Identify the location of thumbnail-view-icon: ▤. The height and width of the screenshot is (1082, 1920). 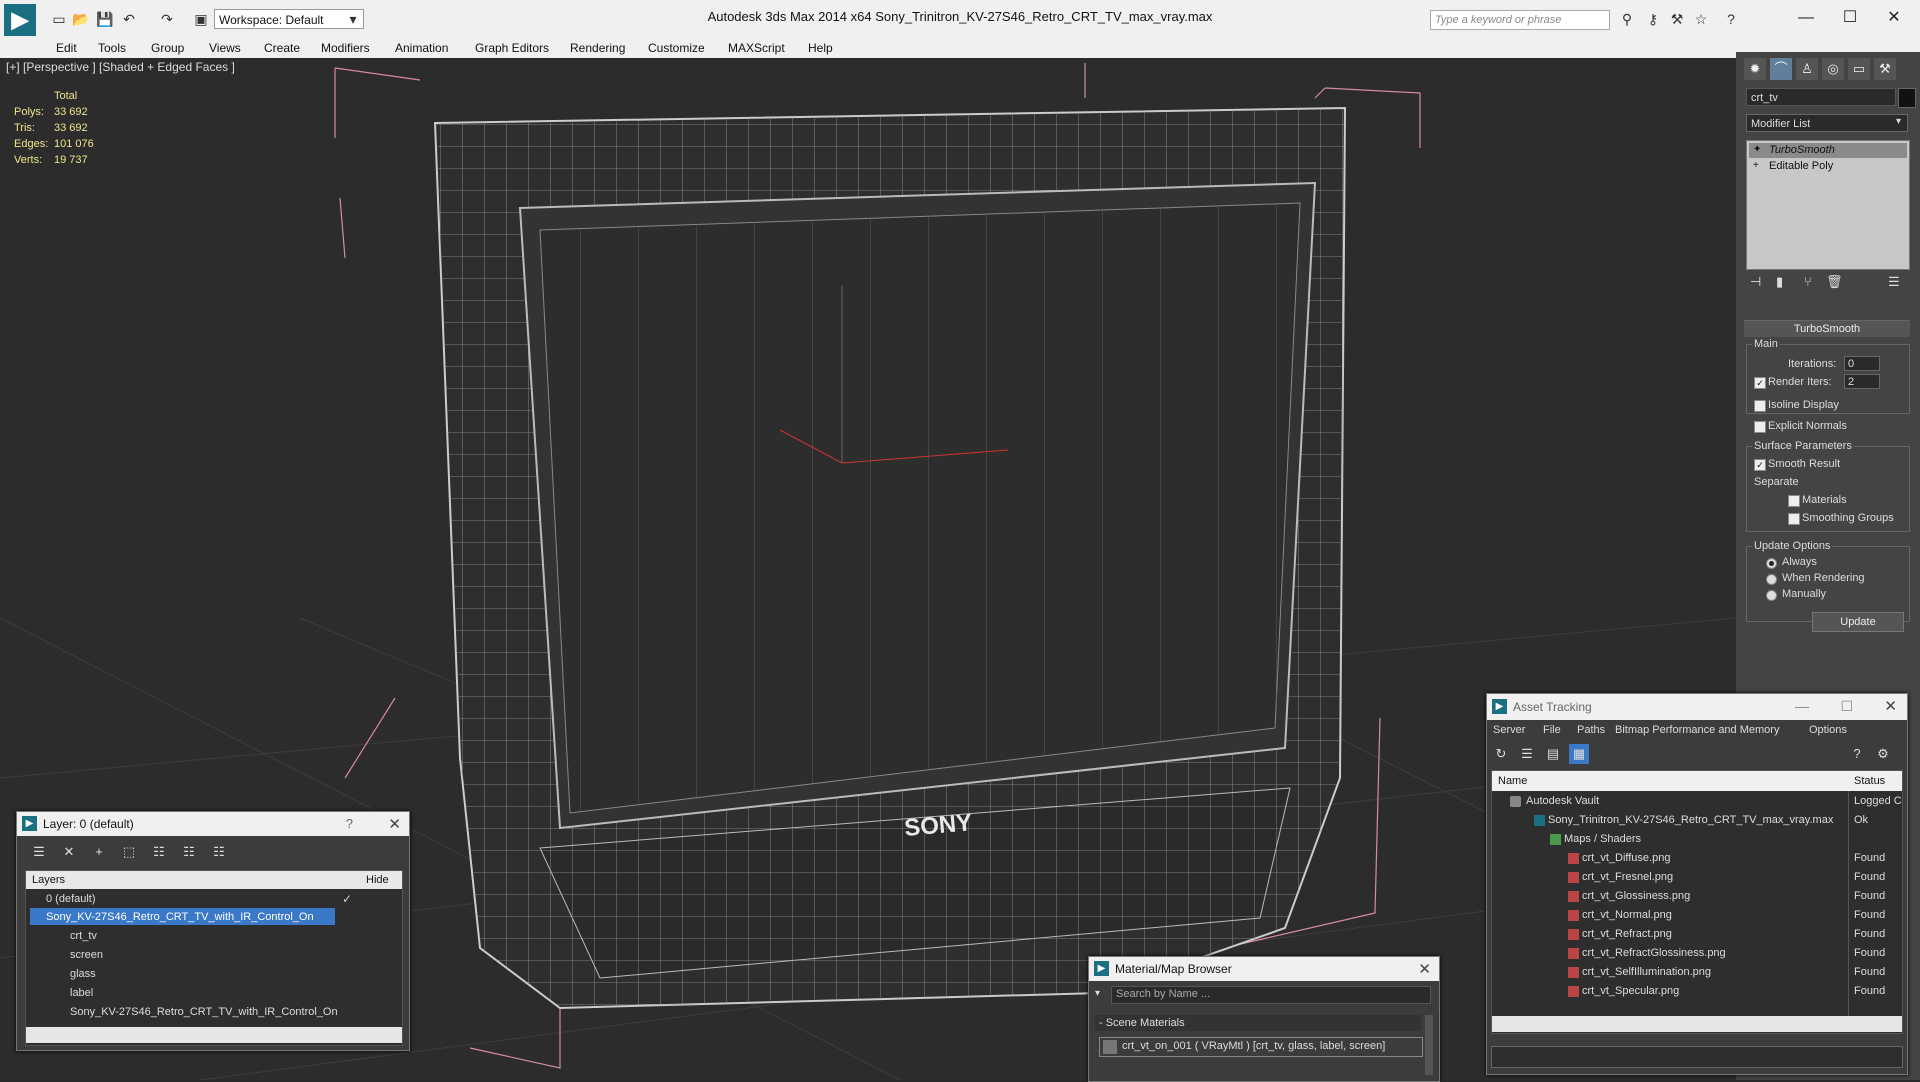
(1553, 754).